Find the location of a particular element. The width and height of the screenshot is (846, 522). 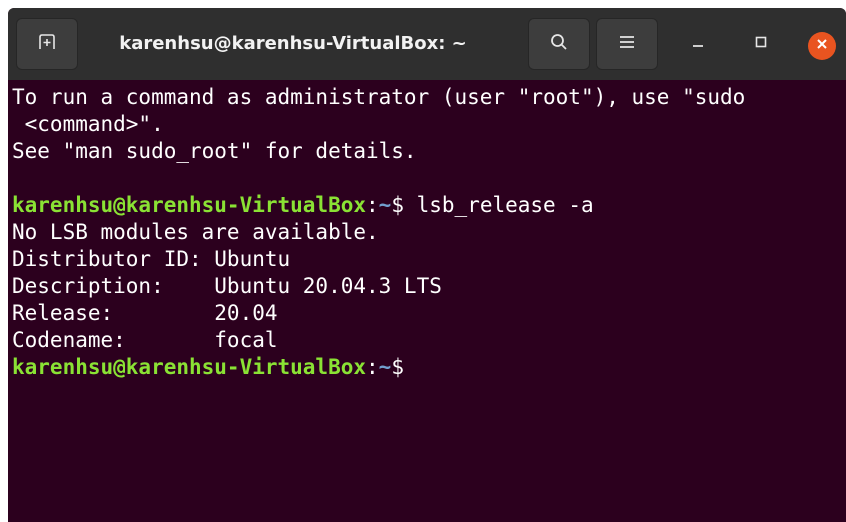

maximize-icon is located at coordinates (761, 44).